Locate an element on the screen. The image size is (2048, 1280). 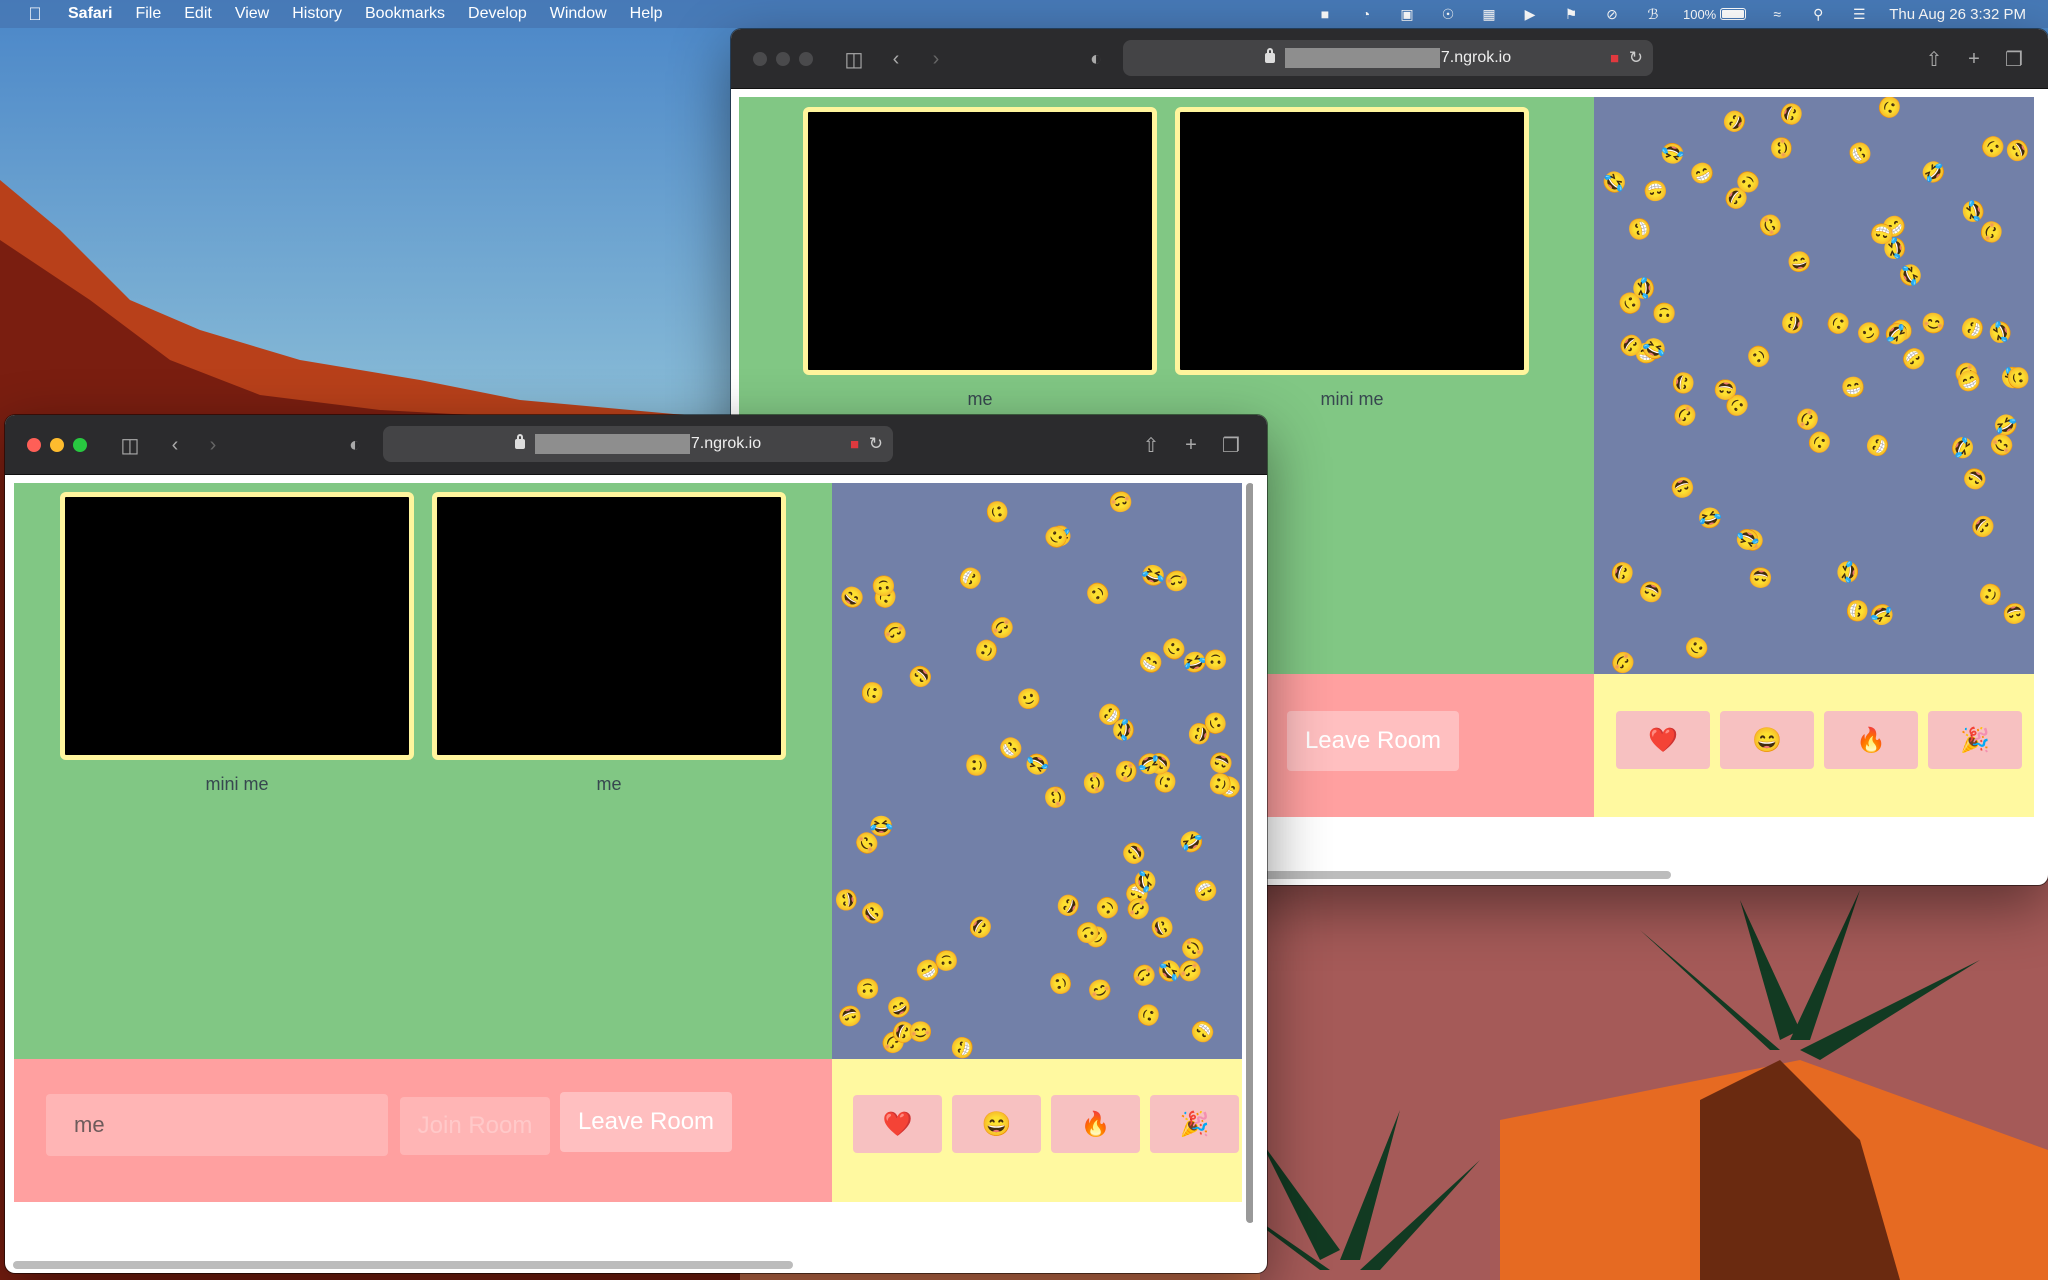
menu-history: History is located at coordinates (317, 14).